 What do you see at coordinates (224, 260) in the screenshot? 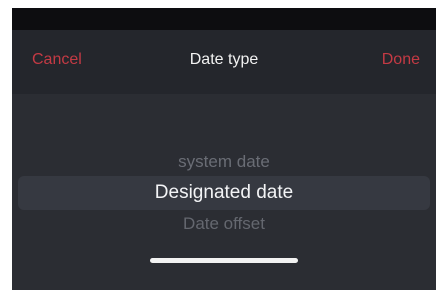
I see `home-indicator` at bounding box center [224, 260].